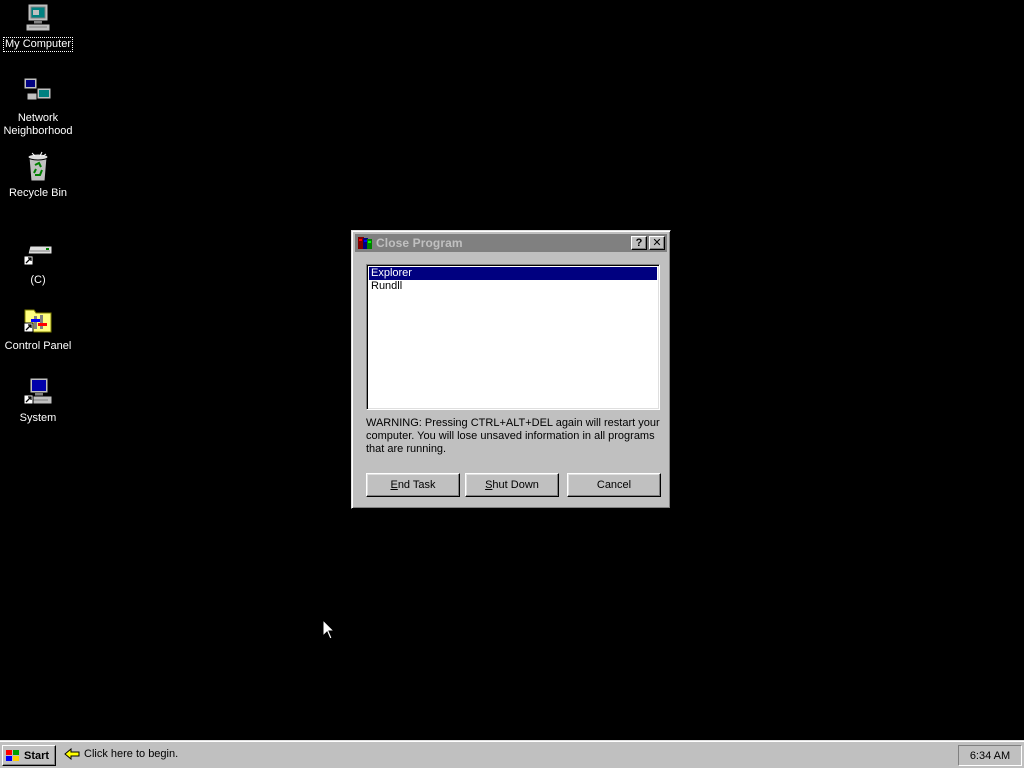  I want to click on task-list-item-label: Rundll, so click(387, 286).